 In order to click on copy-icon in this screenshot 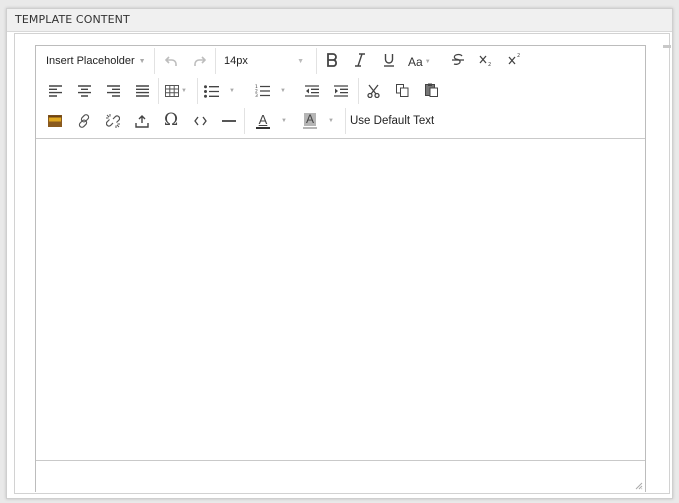, I will do `click(401, 90)`.